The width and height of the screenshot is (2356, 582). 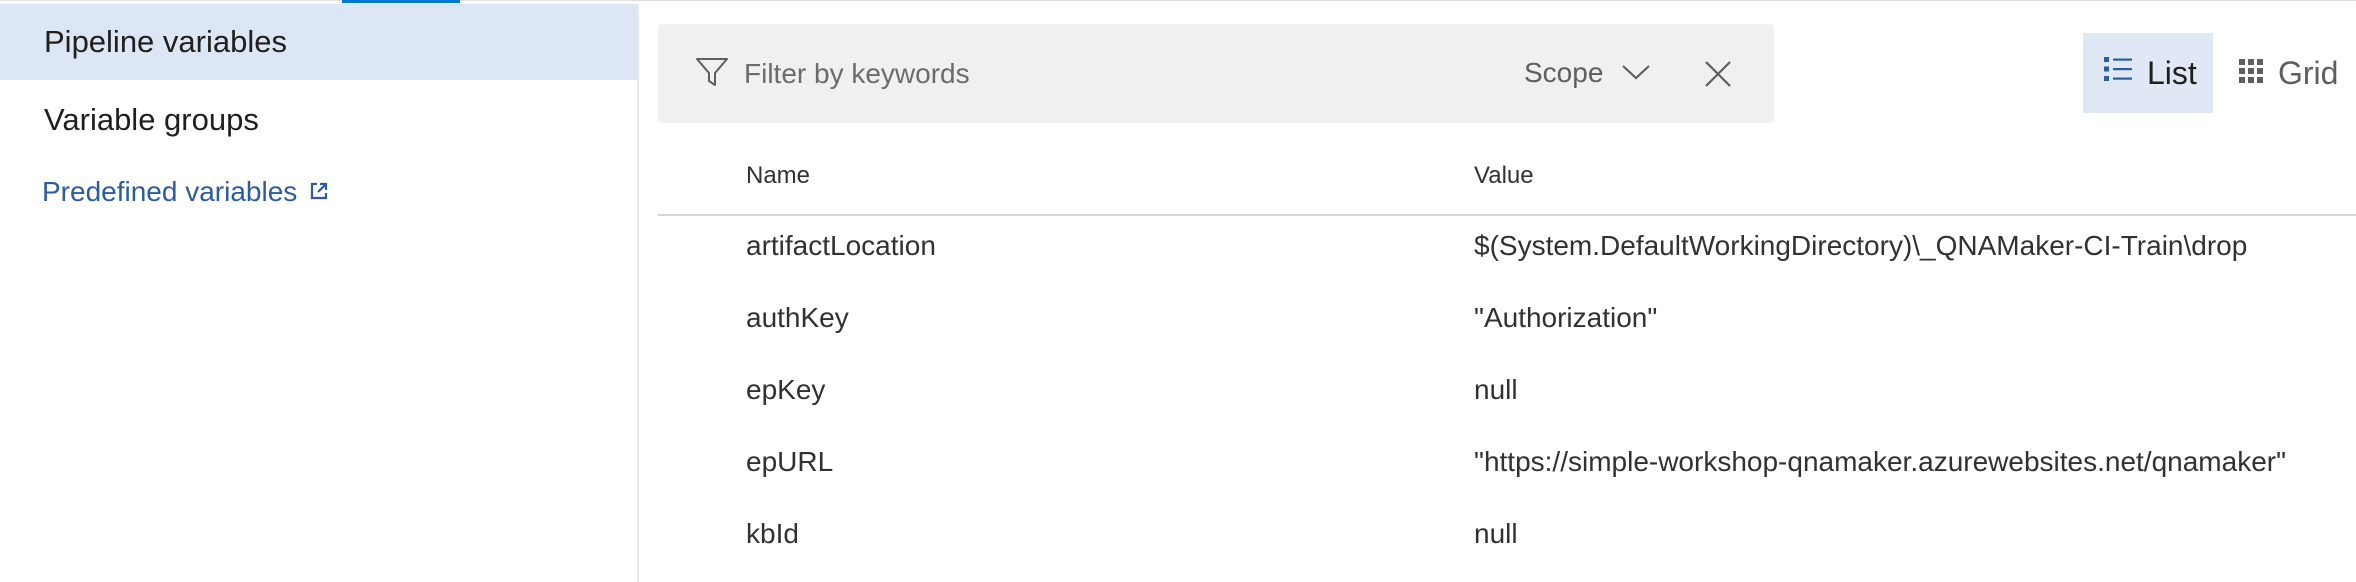 I want to click on chevron-down-icon, so click(x=1636, y=73).